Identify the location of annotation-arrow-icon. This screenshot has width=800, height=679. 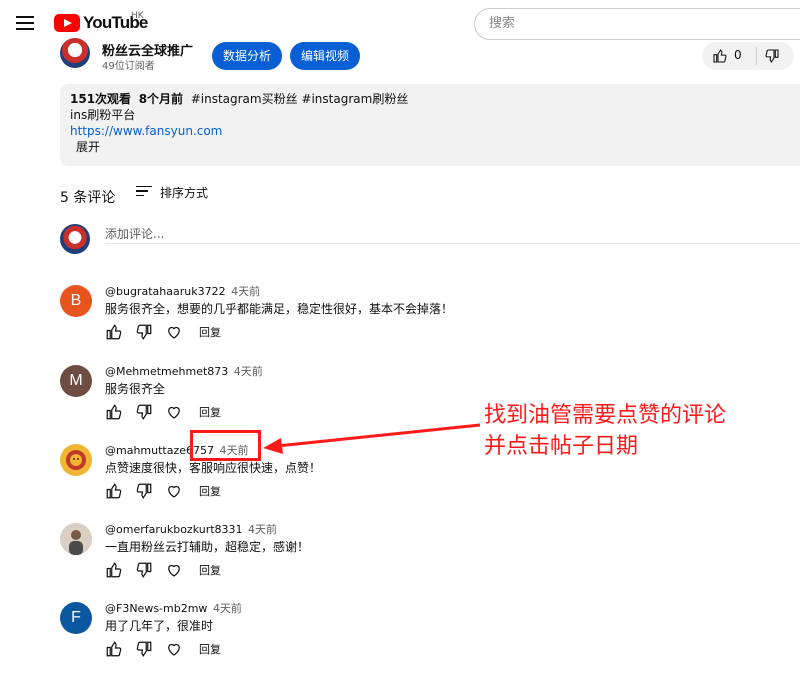
(372, 438).